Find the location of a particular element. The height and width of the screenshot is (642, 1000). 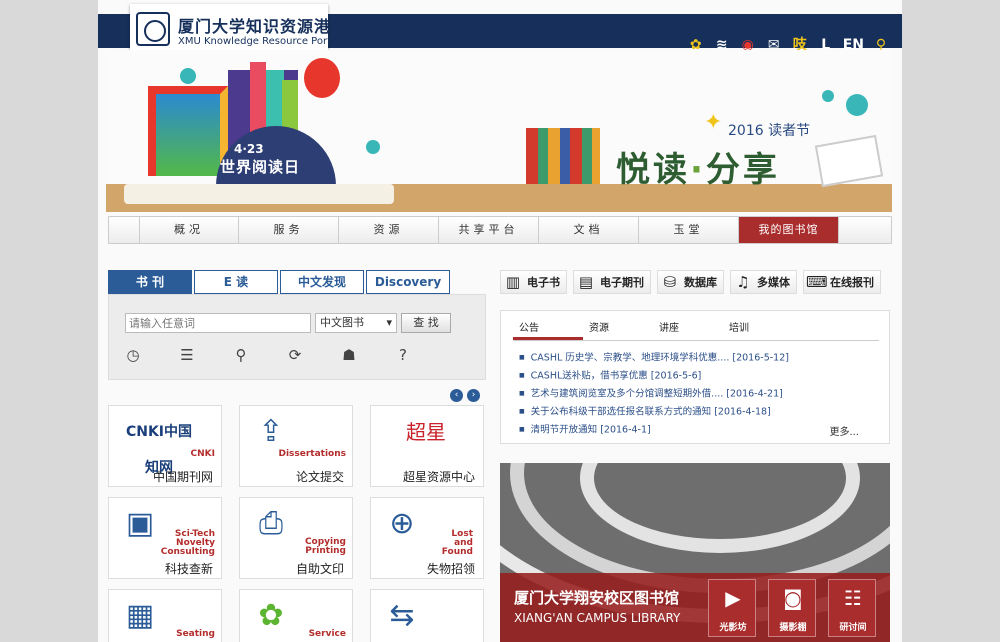

help-icon: ? is located at coordinates (403, 355).